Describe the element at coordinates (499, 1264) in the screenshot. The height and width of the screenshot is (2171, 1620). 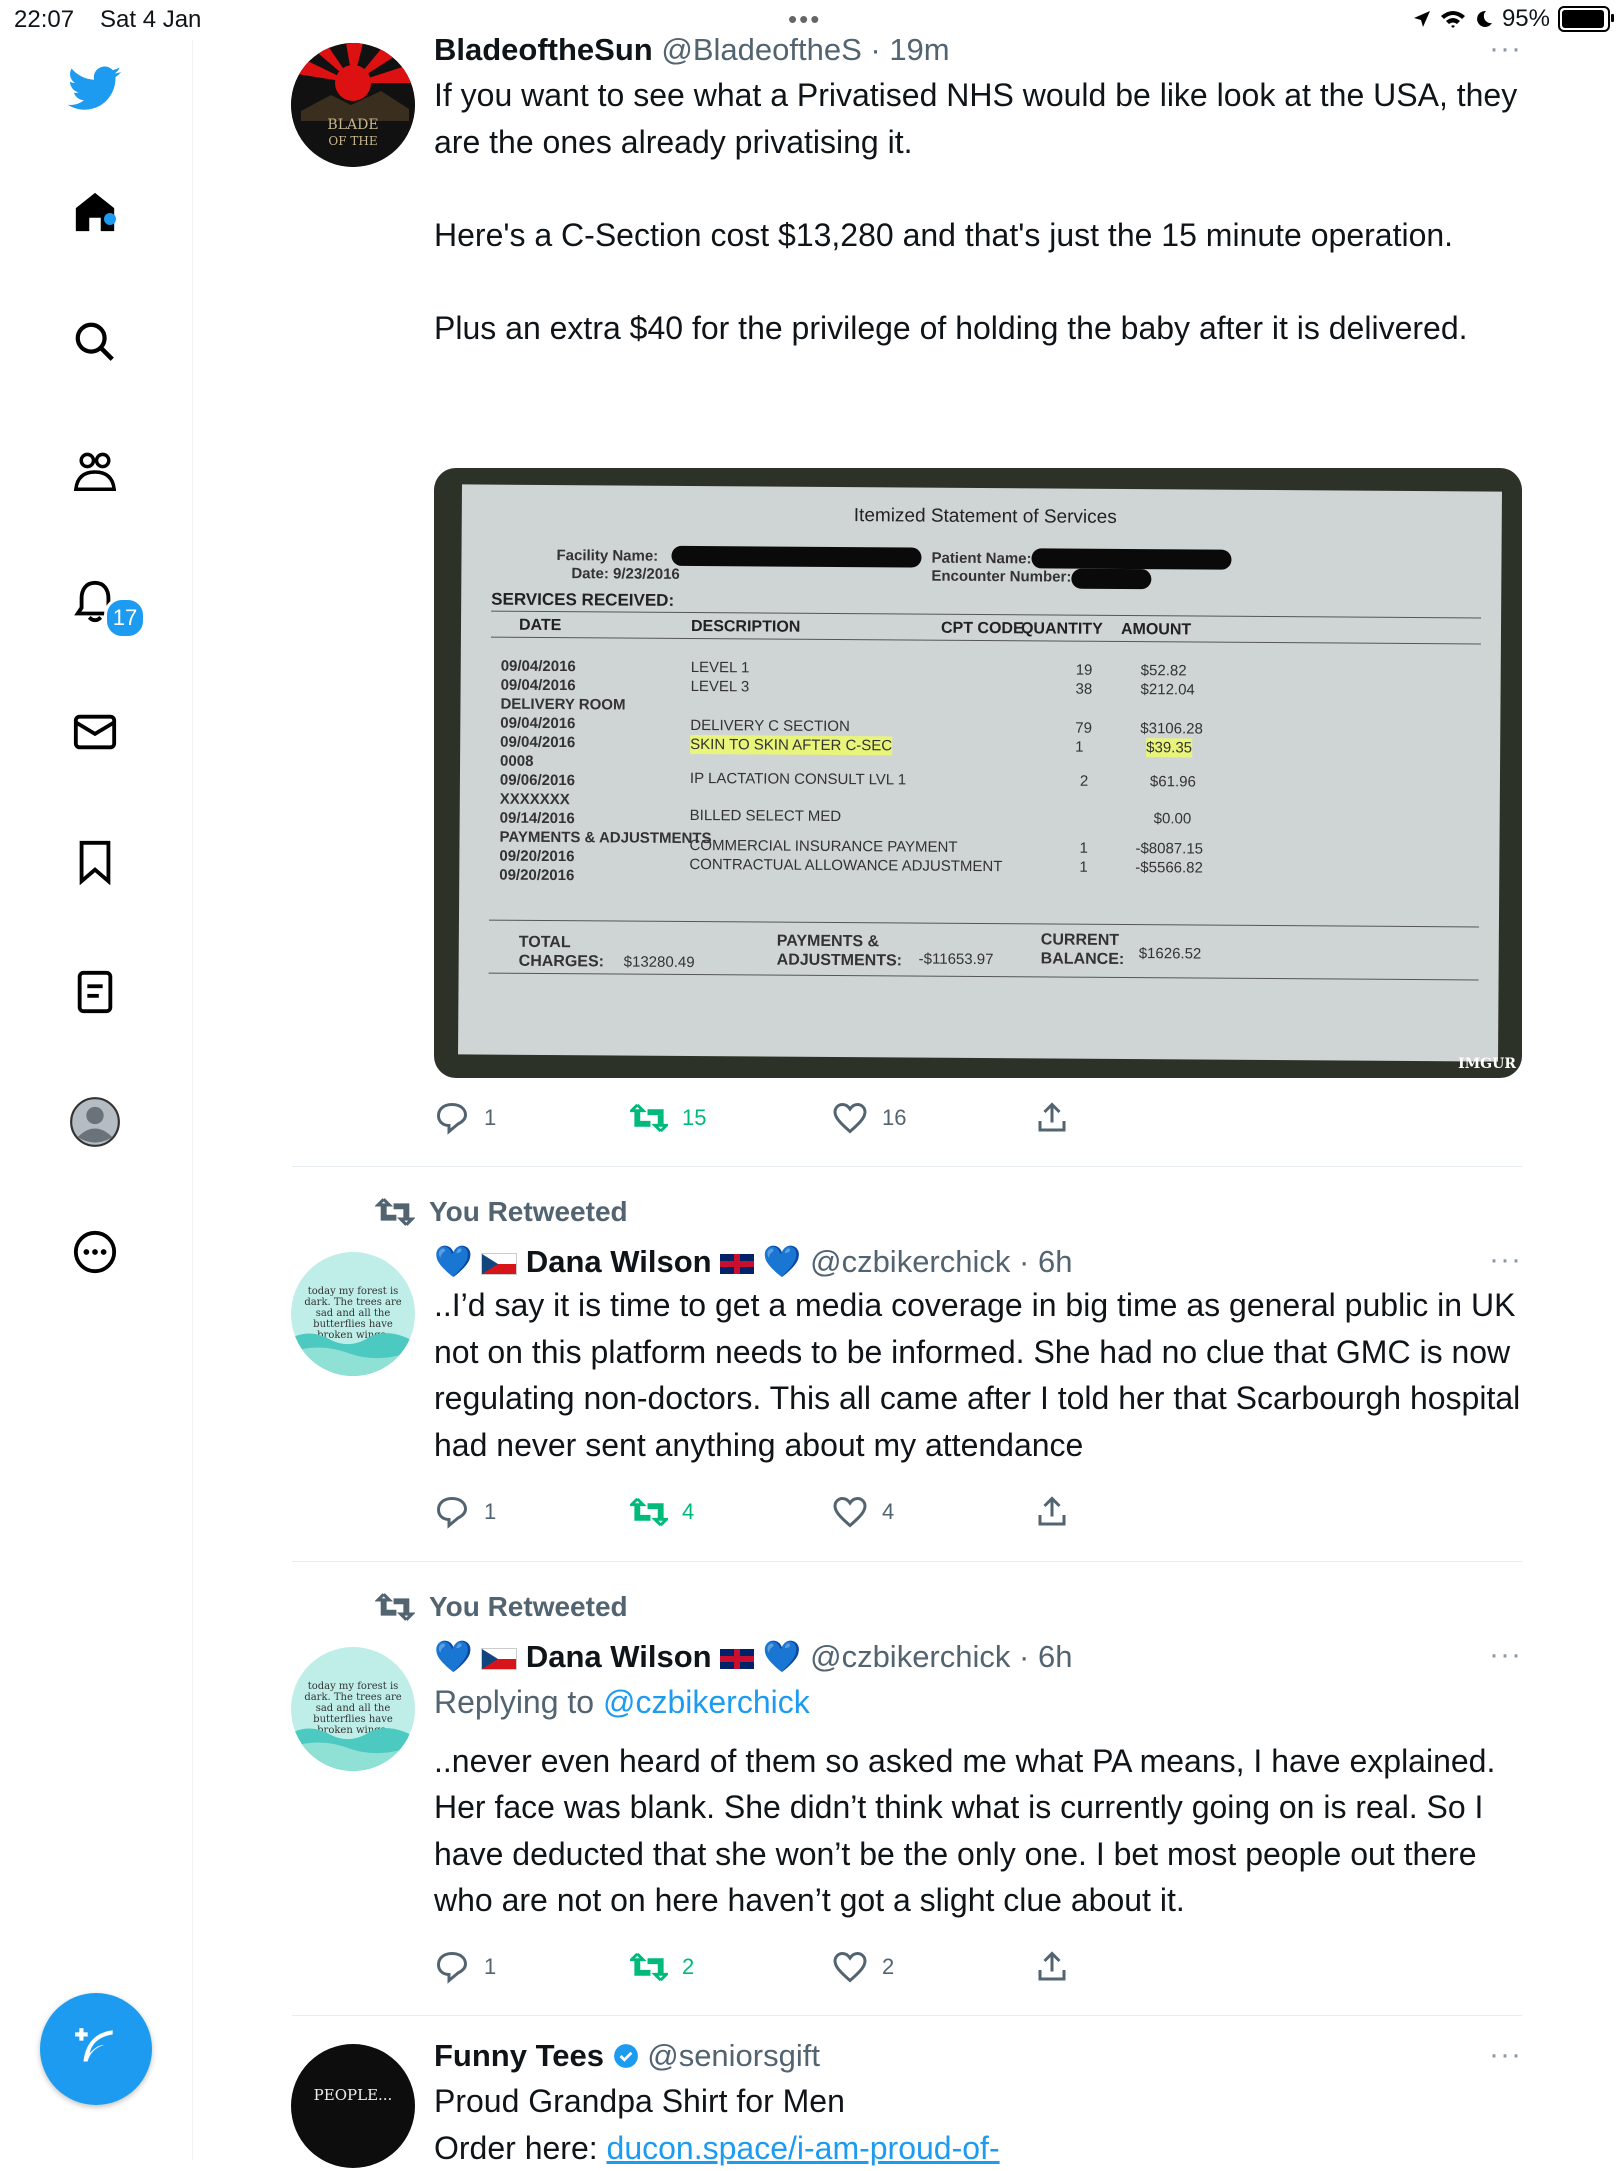
I see `czech-flag-icon` at that location.